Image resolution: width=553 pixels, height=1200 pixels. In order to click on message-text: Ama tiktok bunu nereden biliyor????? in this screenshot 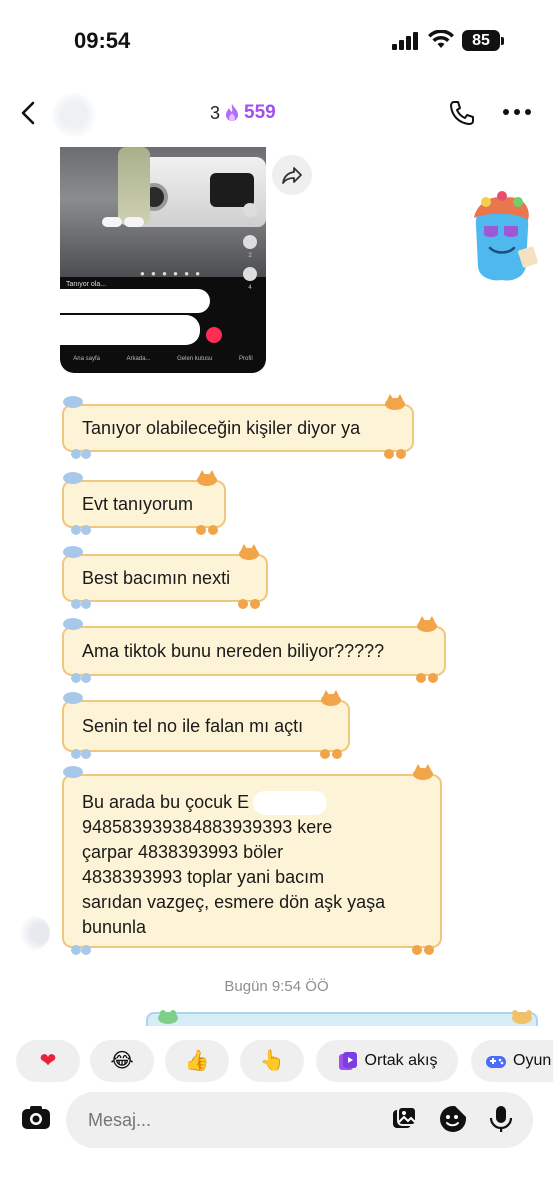, I will do `click(233, 651)`.